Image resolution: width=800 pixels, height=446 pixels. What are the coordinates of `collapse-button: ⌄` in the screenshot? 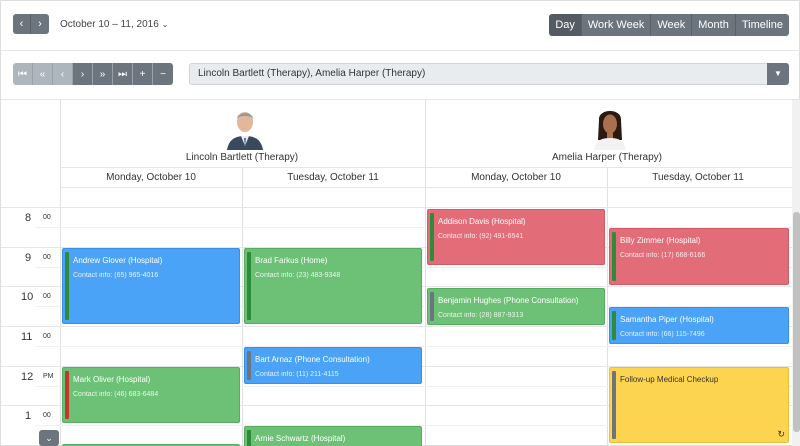 It's located at (49, 438).